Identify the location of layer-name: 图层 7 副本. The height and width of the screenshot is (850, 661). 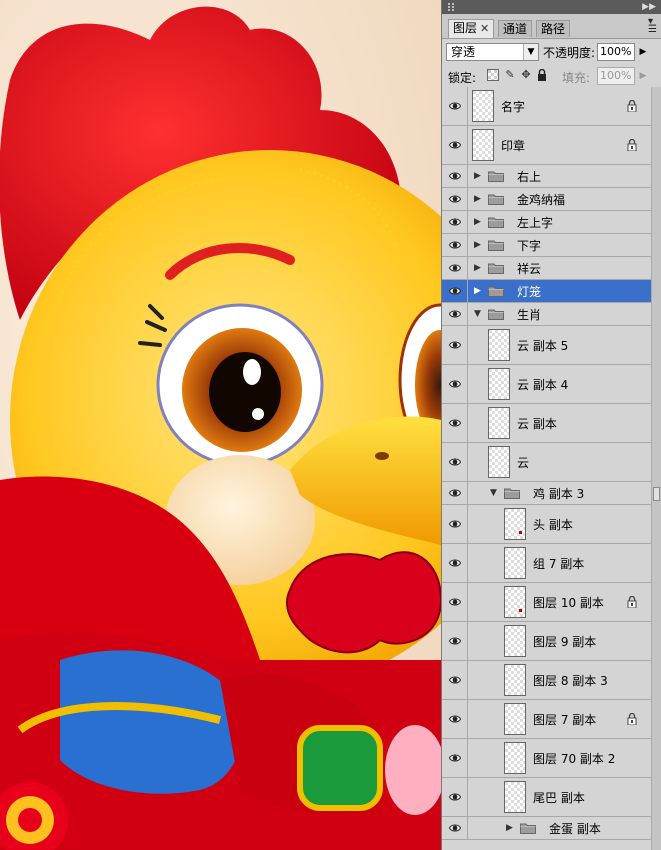
(565, 719).